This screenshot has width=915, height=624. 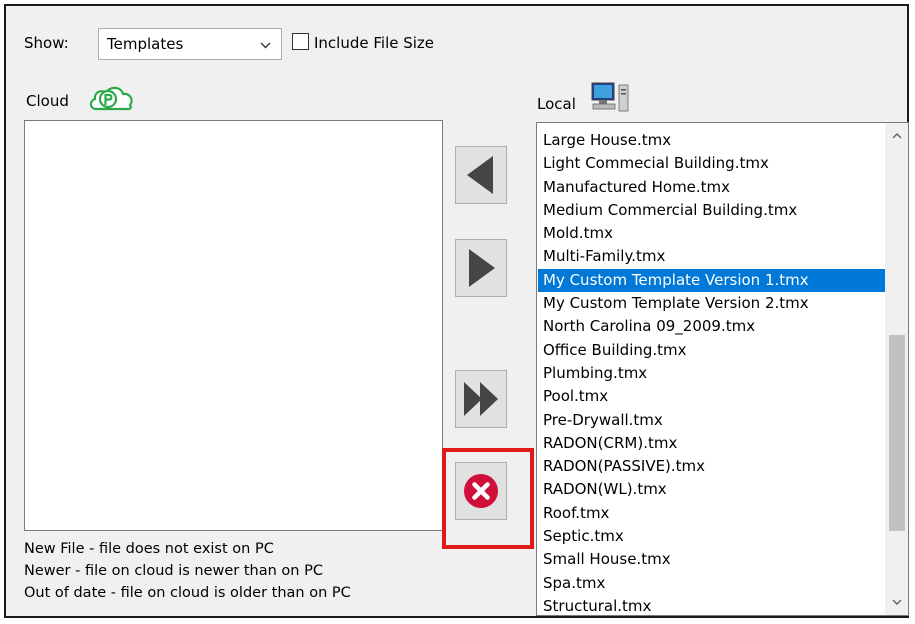 What do you see at coordinates (897, 433) in the screenshot?
I see `scrollbar-thumb` at bounding box center [897, 433].